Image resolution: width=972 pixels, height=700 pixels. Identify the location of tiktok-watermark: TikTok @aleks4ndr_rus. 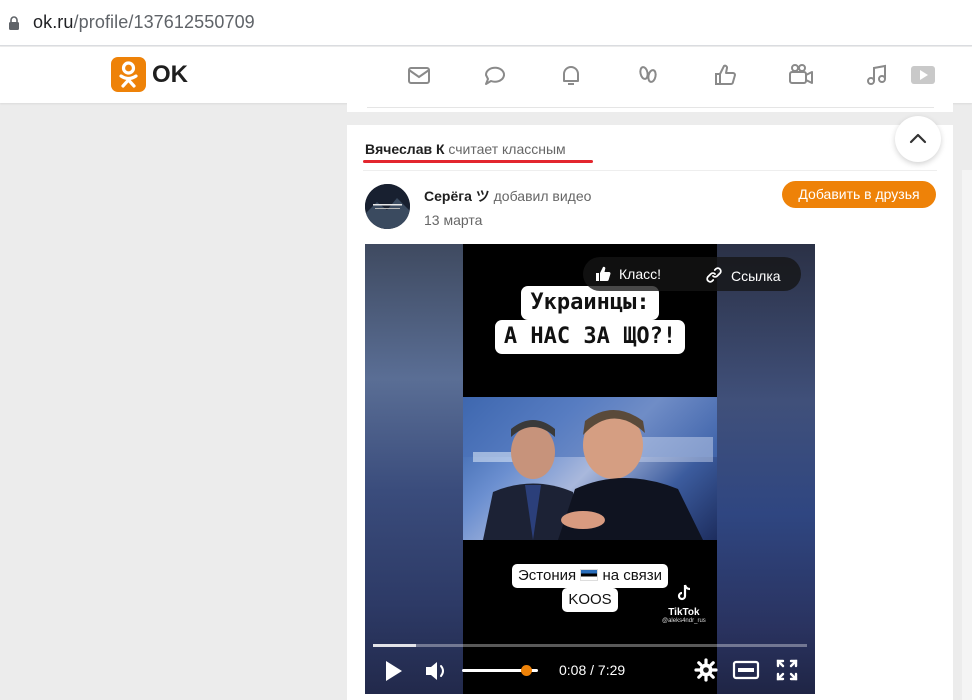
(684, 604).